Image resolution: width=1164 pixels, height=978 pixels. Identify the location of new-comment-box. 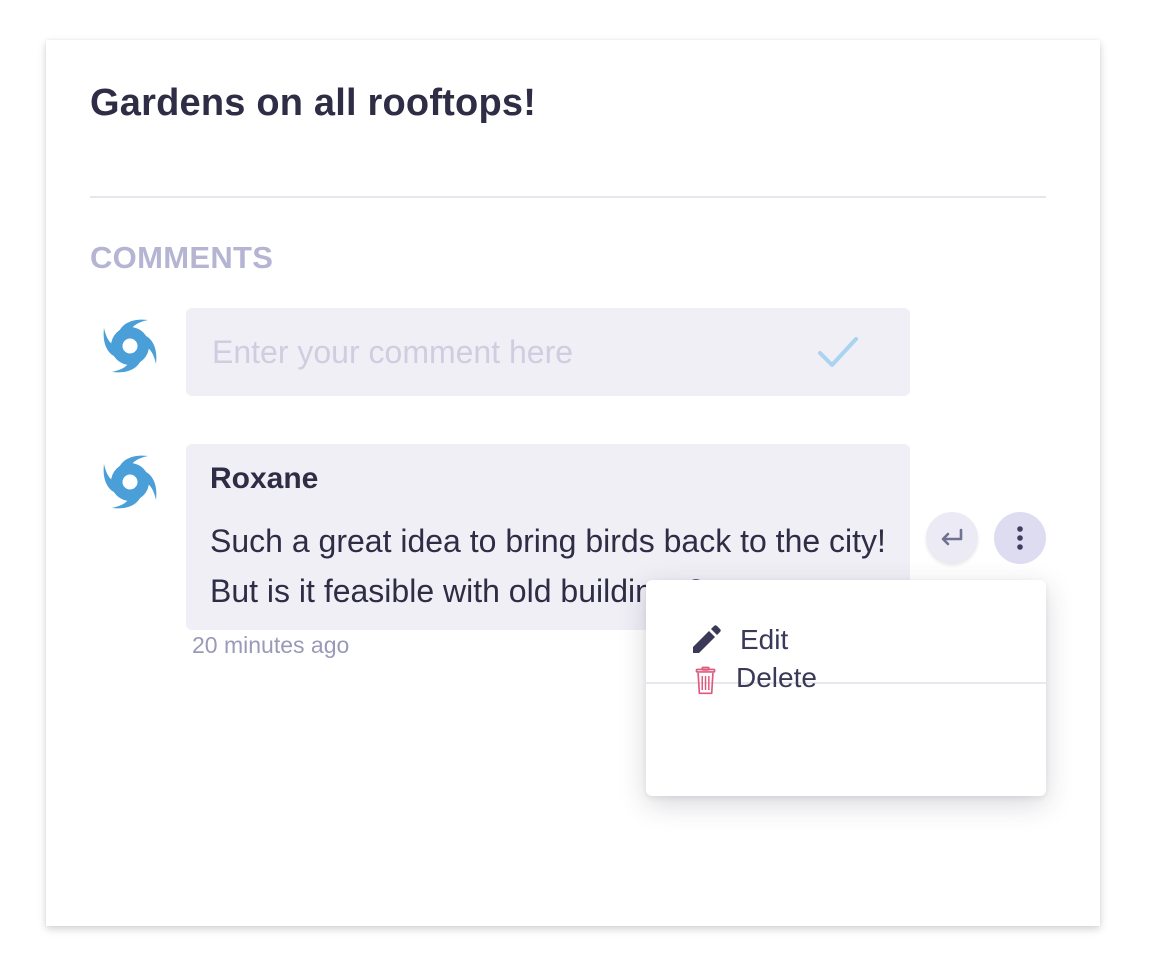
(548, 352).